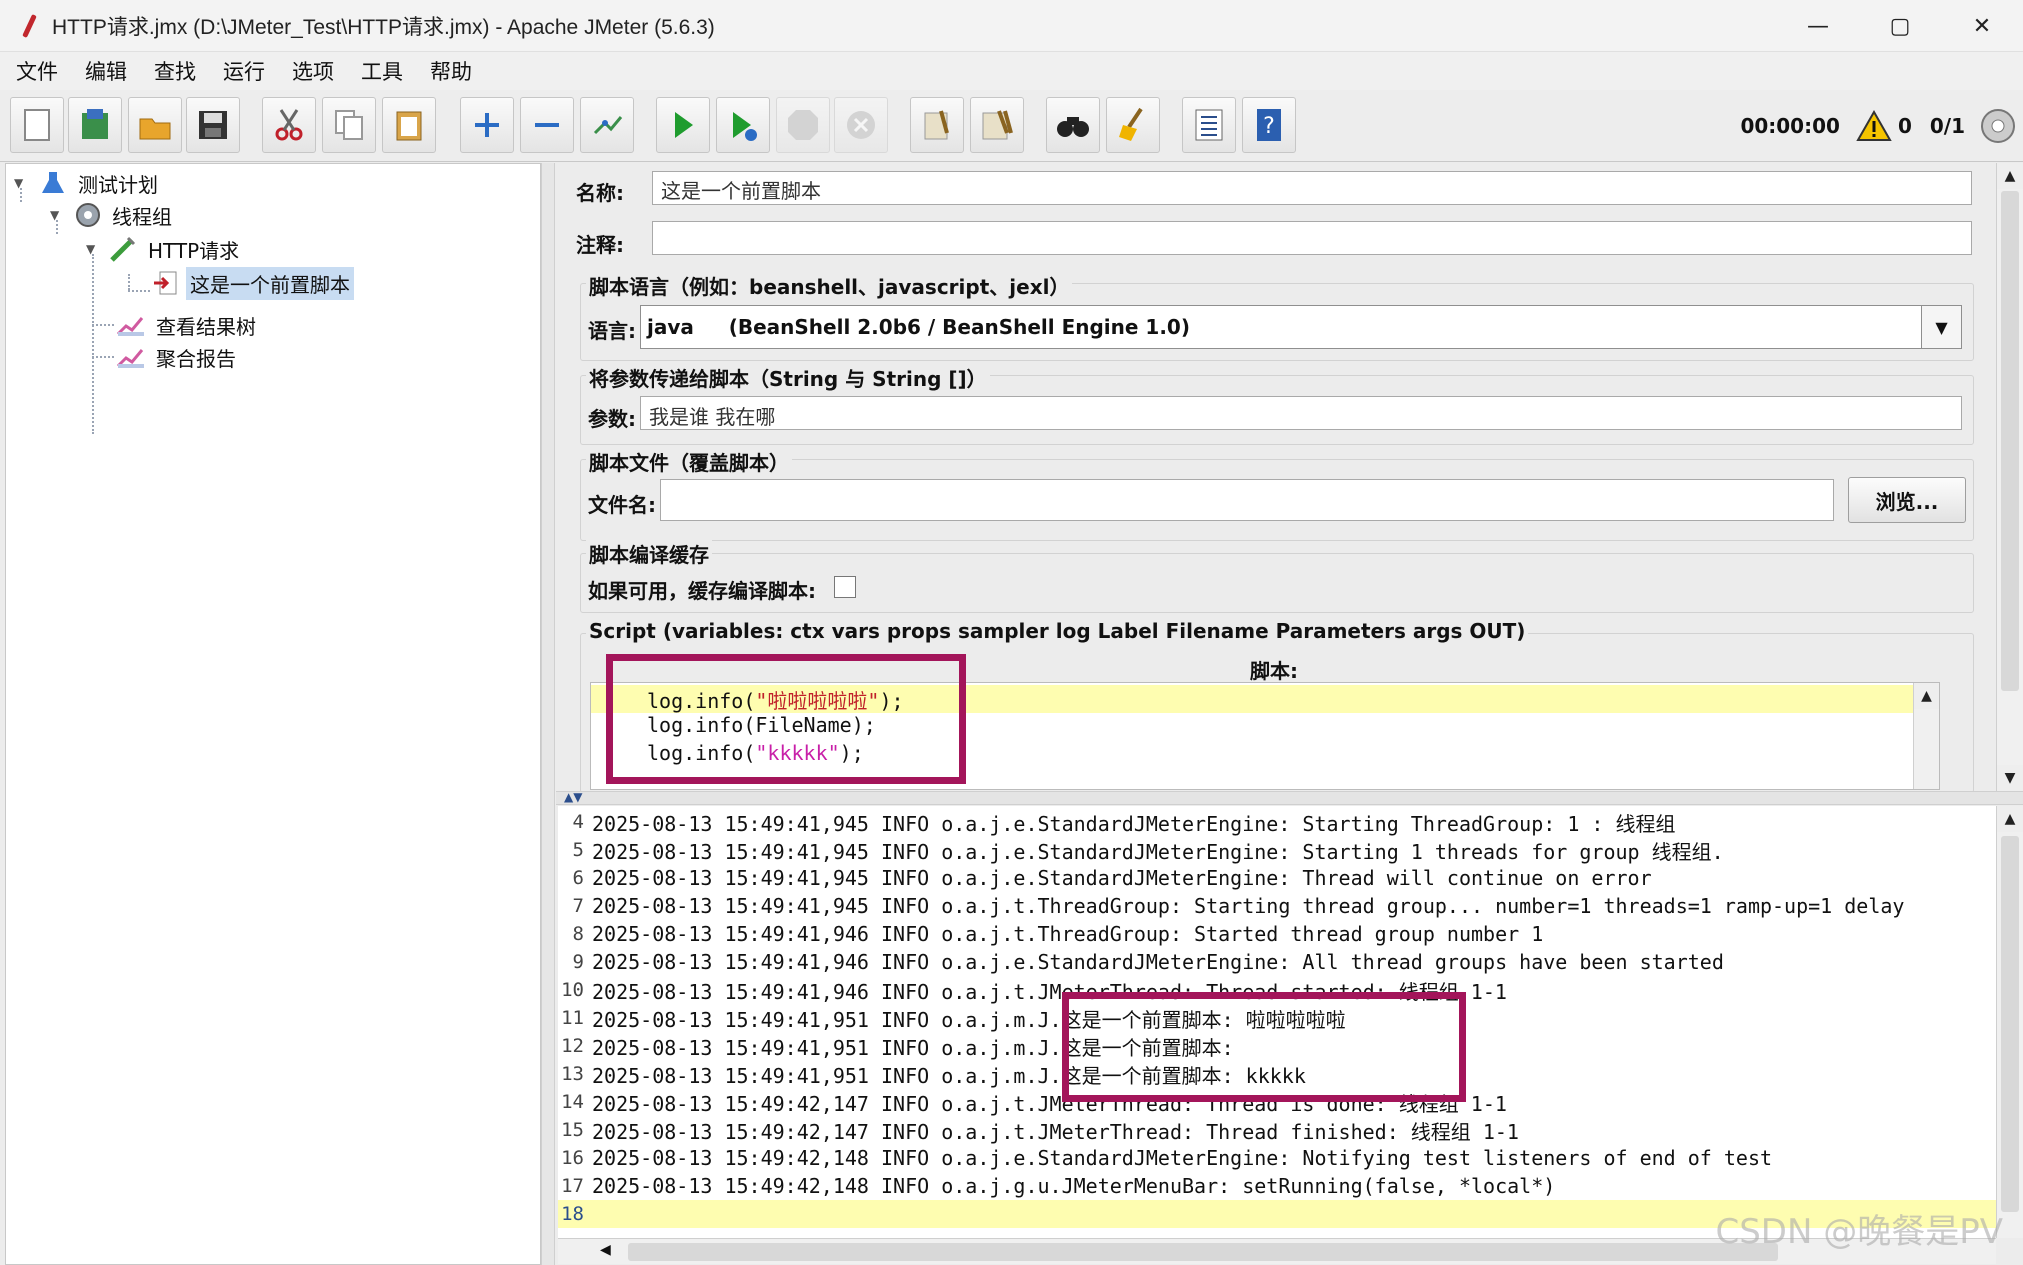 This screenshot has height=1265, width=2023. Describe the element at coordinates (578, 878) in the screenshot. I see `line-number: 6` at that location.